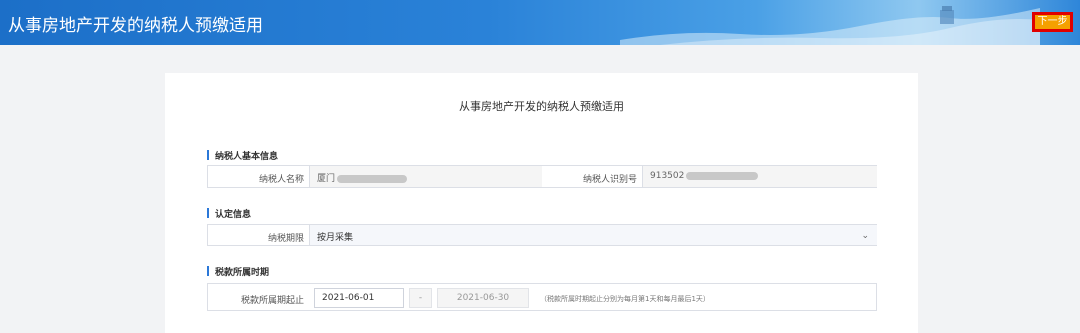  Describe the element at coordinates (541, 106) in the screenshot. I see `form-title: 从事房地产开发的纳税人预缴适用` at that location.